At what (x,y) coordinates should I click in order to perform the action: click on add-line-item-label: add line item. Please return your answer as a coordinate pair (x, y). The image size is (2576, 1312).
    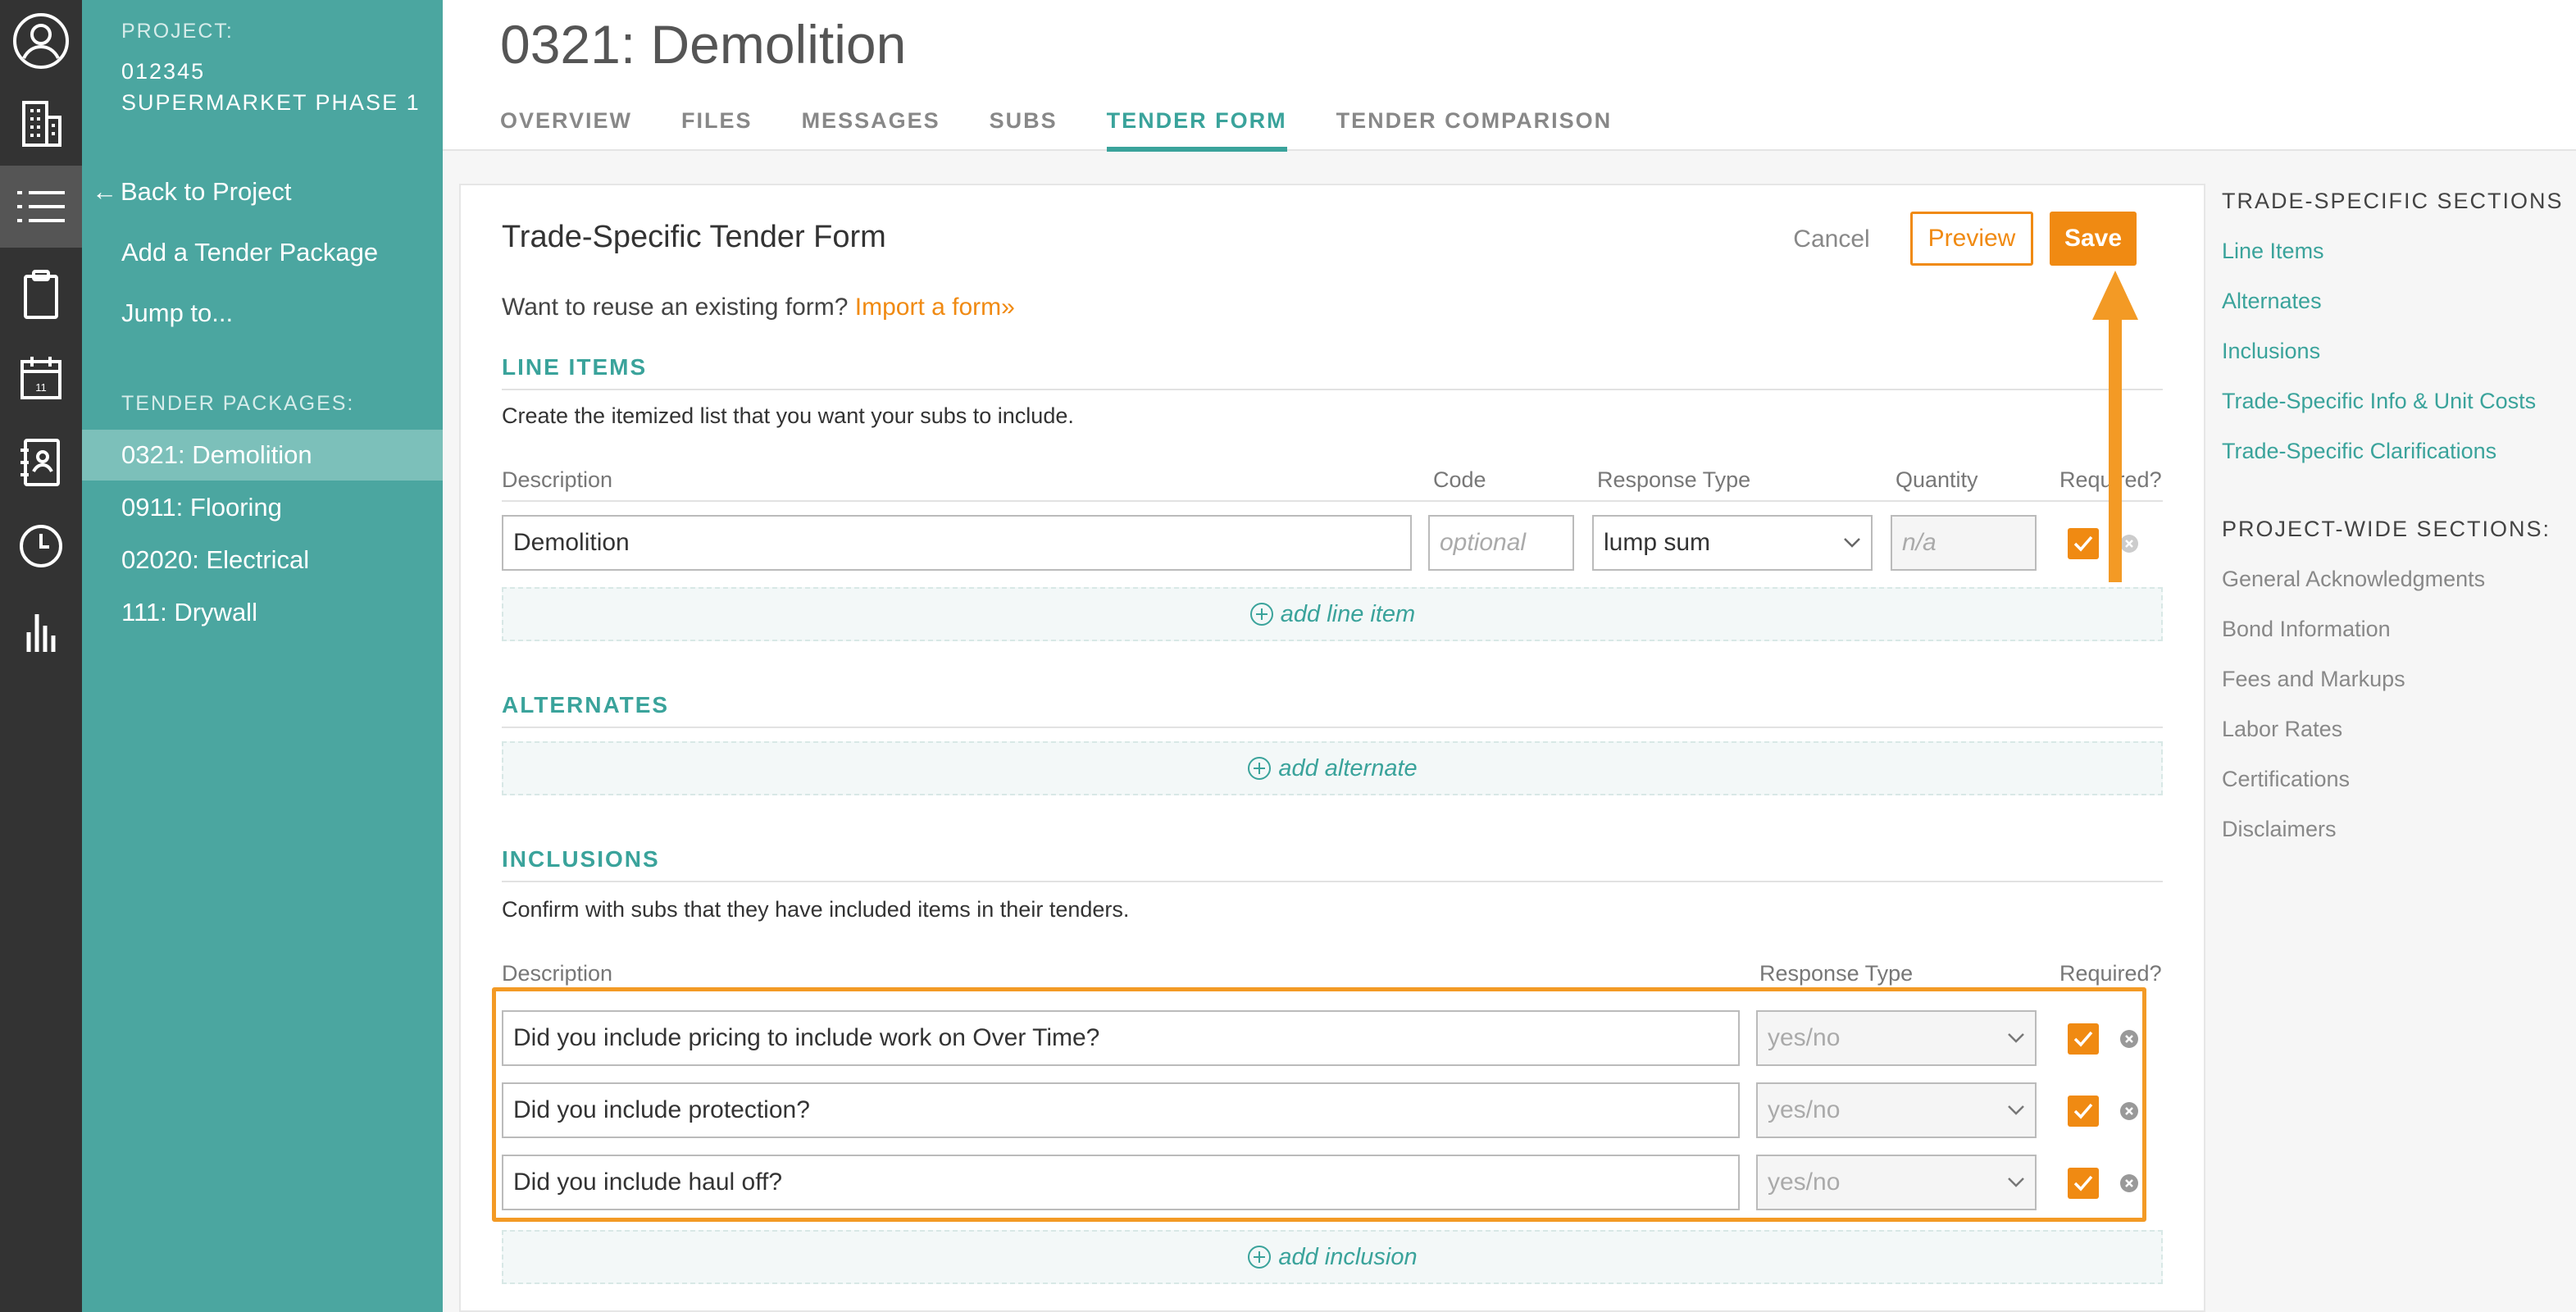
    Looking at the image, I should click on (1348, 613).